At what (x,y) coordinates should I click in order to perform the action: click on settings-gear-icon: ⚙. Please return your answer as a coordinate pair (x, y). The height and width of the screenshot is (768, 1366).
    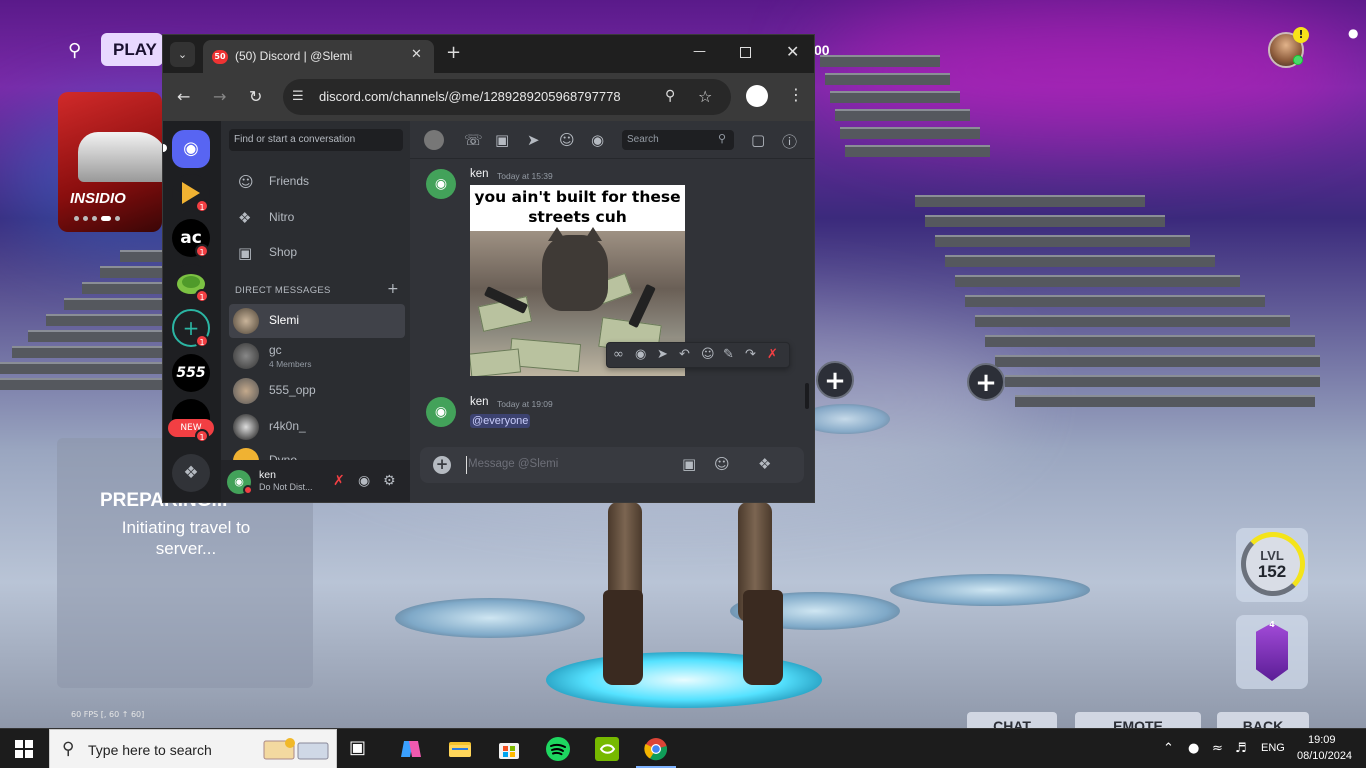
    Looking at the image, I should click on (389, 481).